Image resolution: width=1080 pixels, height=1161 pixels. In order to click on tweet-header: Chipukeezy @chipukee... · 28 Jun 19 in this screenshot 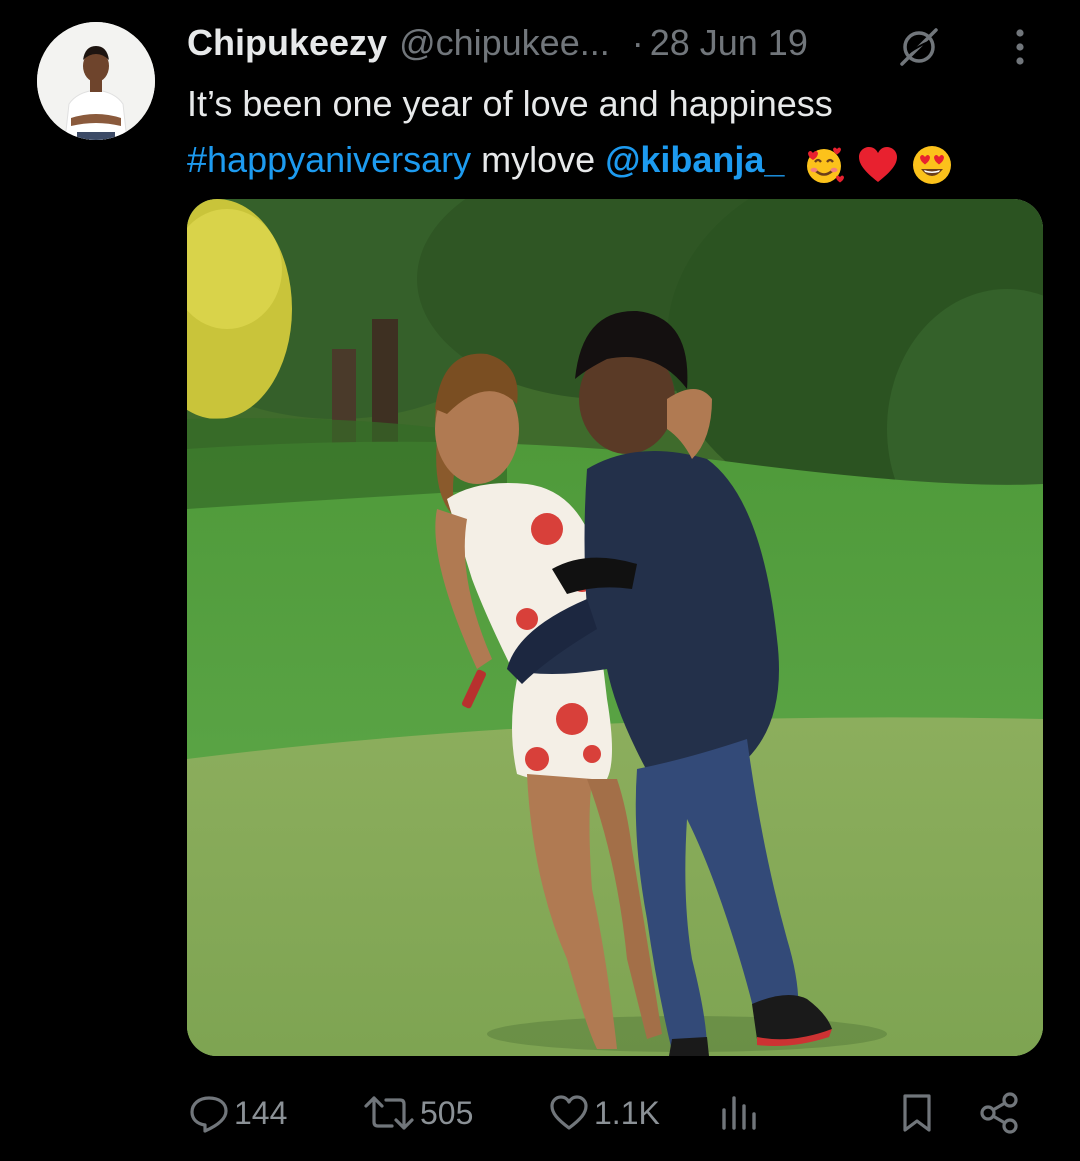, I will do `click(537, 43)`.